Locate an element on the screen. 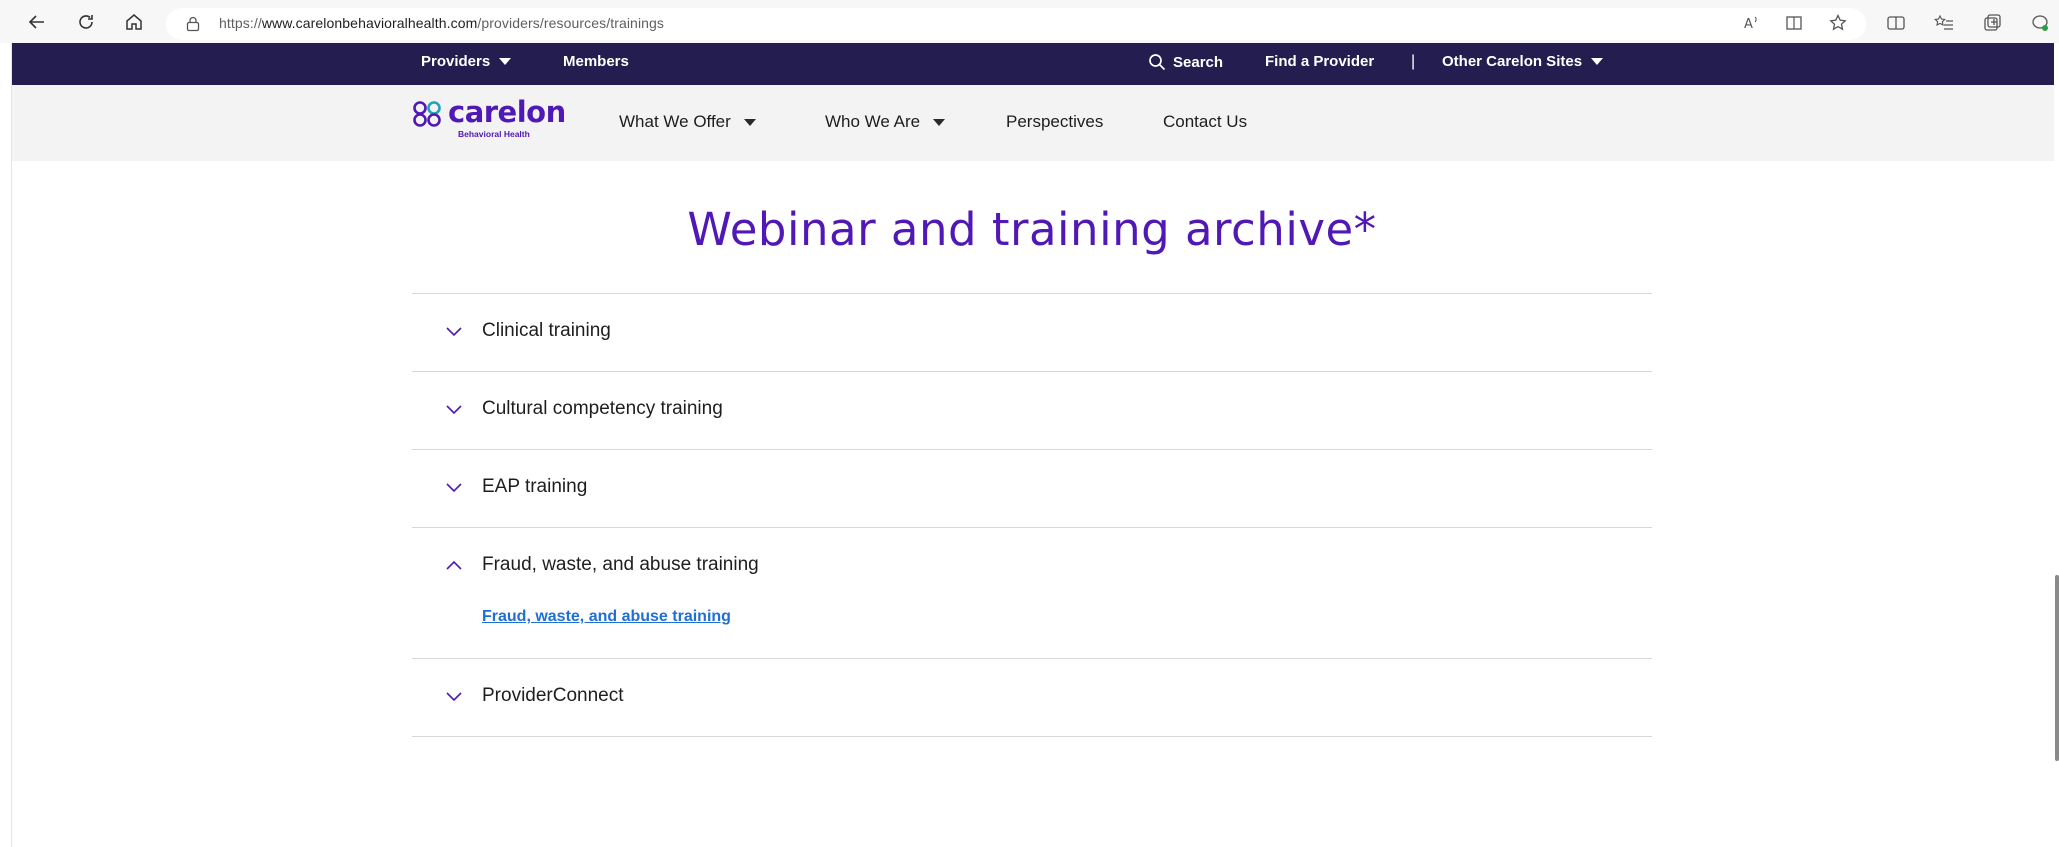  accordion-label: ProviderConnect is located at coordinates (553, 695).